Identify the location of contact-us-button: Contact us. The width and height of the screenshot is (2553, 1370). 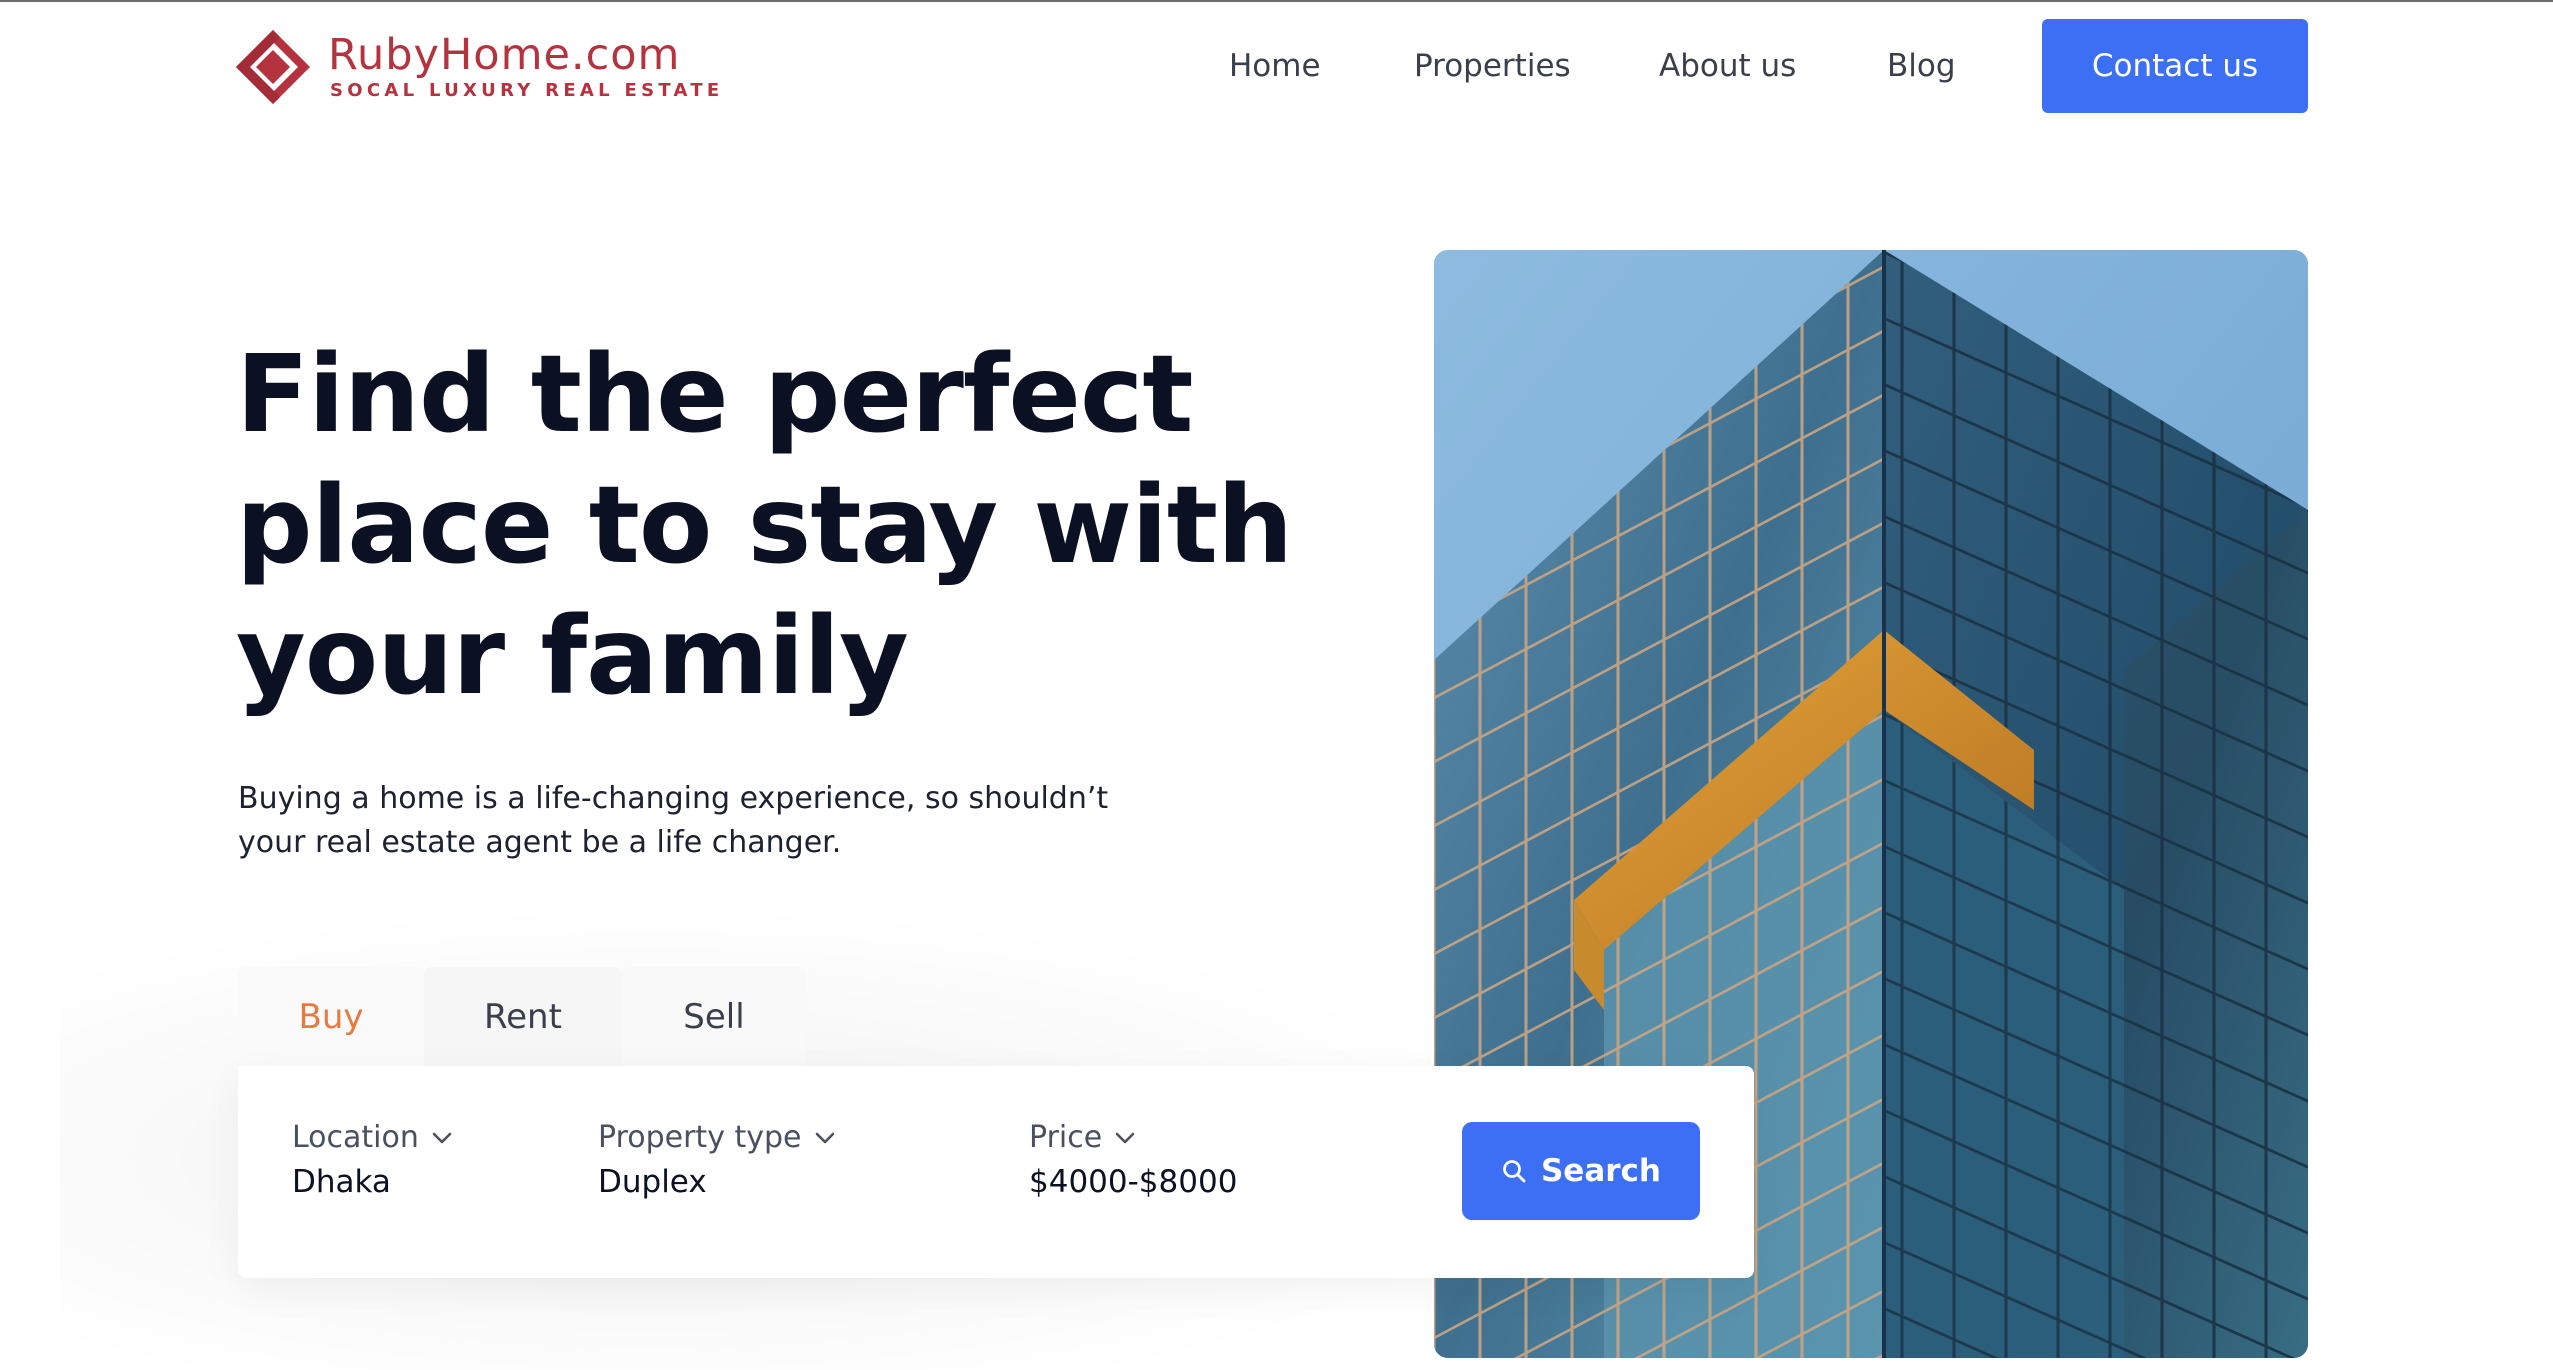
(2175, 66).